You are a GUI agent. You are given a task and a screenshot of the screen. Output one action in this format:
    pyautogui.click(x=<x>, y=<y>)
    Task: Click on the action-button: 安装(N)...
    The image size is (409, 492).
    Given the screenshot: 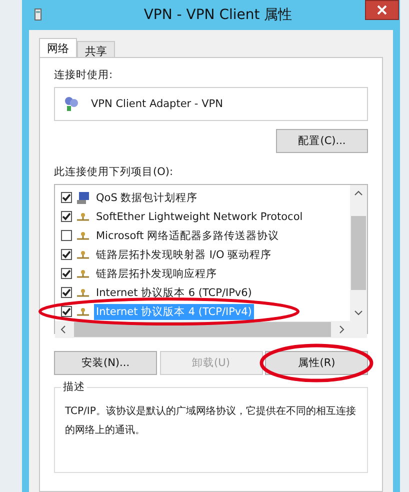 What is the action you would take?
    pyautogui.click(x=105, y=363)
    